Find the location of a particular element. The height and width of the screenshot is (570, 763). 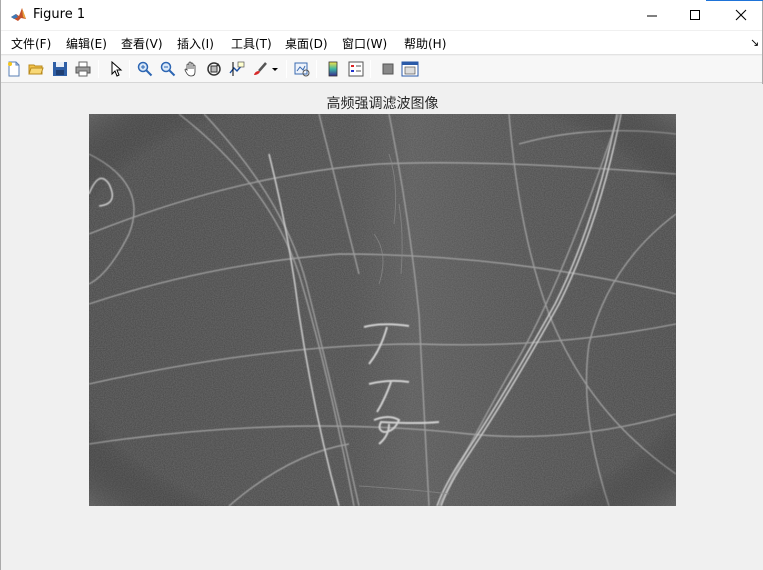

matlab-logo-icon is located at coordinates (18, 14).